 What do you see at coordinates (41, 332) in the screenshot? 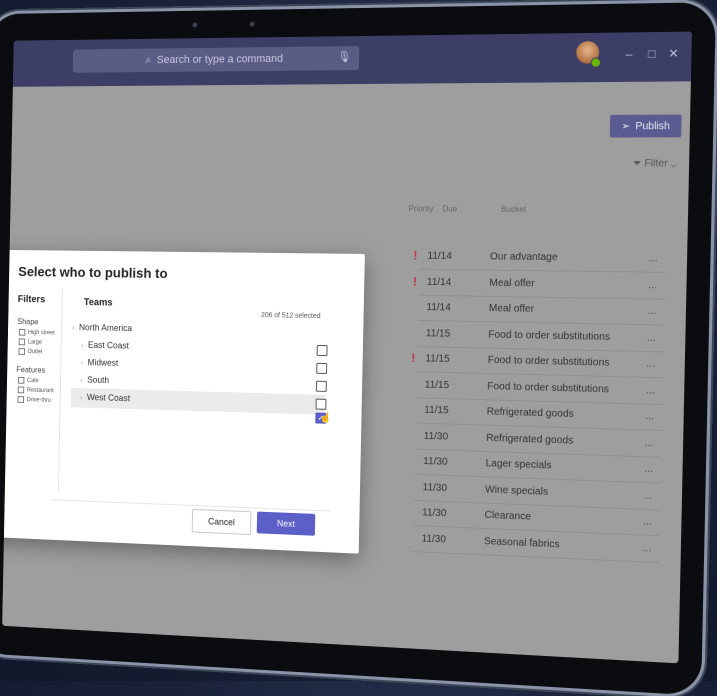
I see `filter-option-label: High street` at bounding box center [41, 332].